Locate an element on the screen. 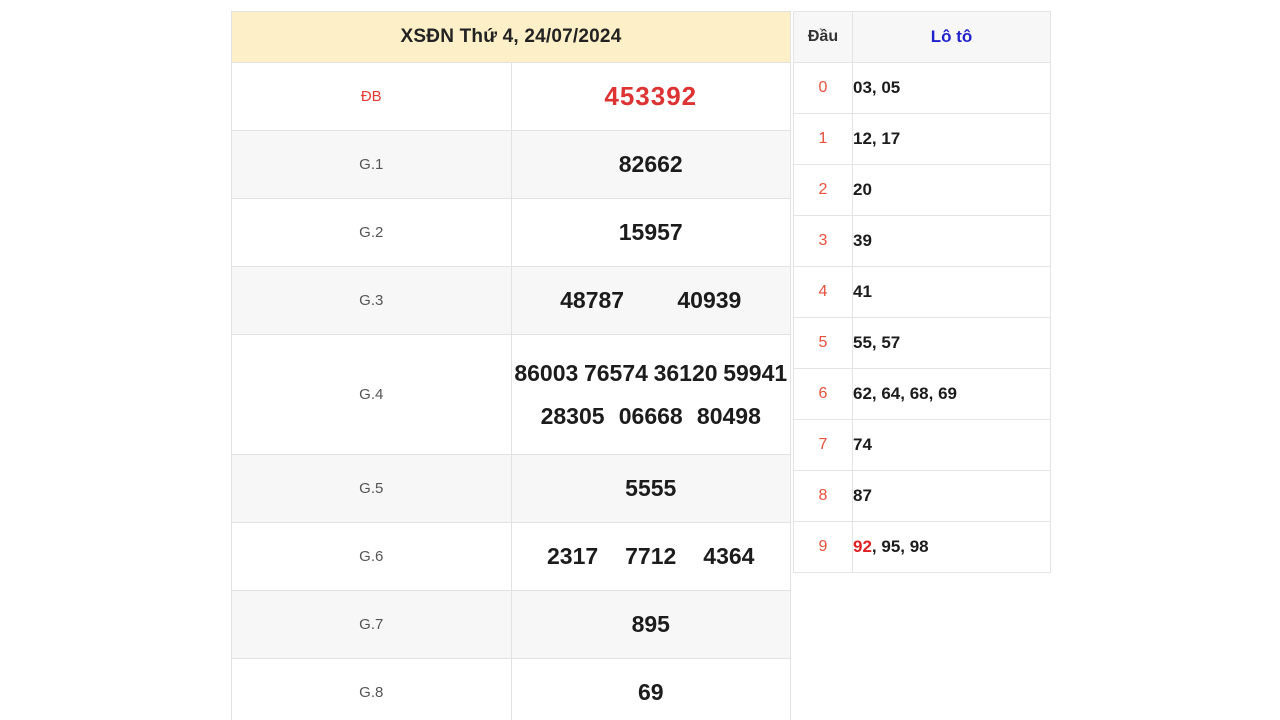 This screenshot has height=720, width=1280. lottery-number: 453392 is located at coordinates (651, 96).